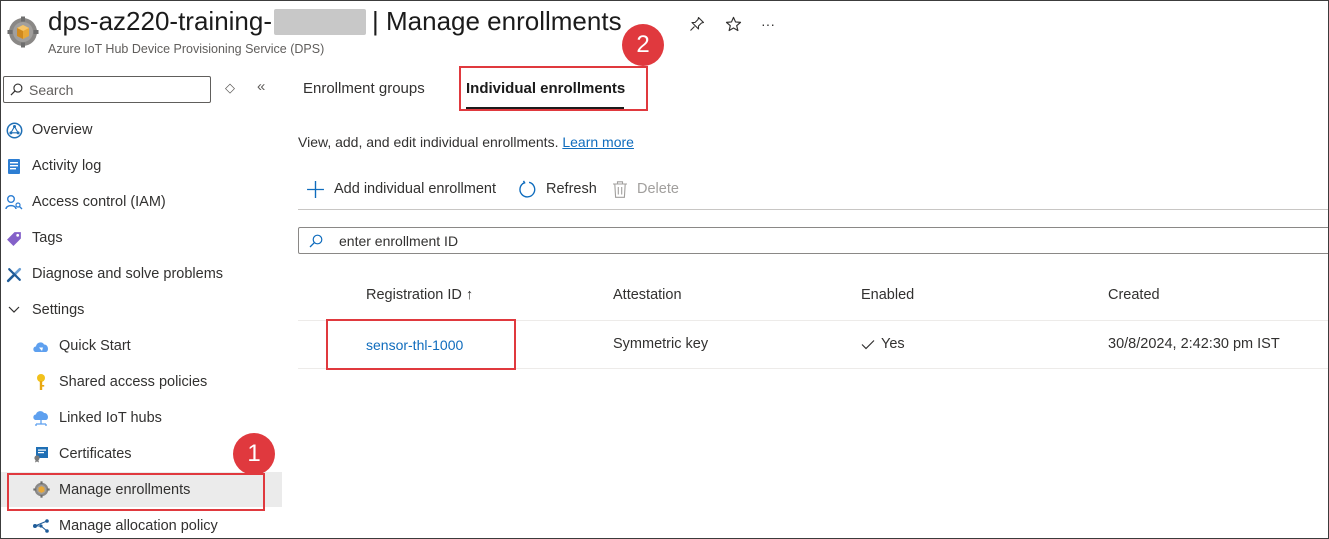 The image size is (1329, 539). Describe the element at coordinates (58, 310) in the screenshot. I see `sidebar-item-label: Settings` at that location.